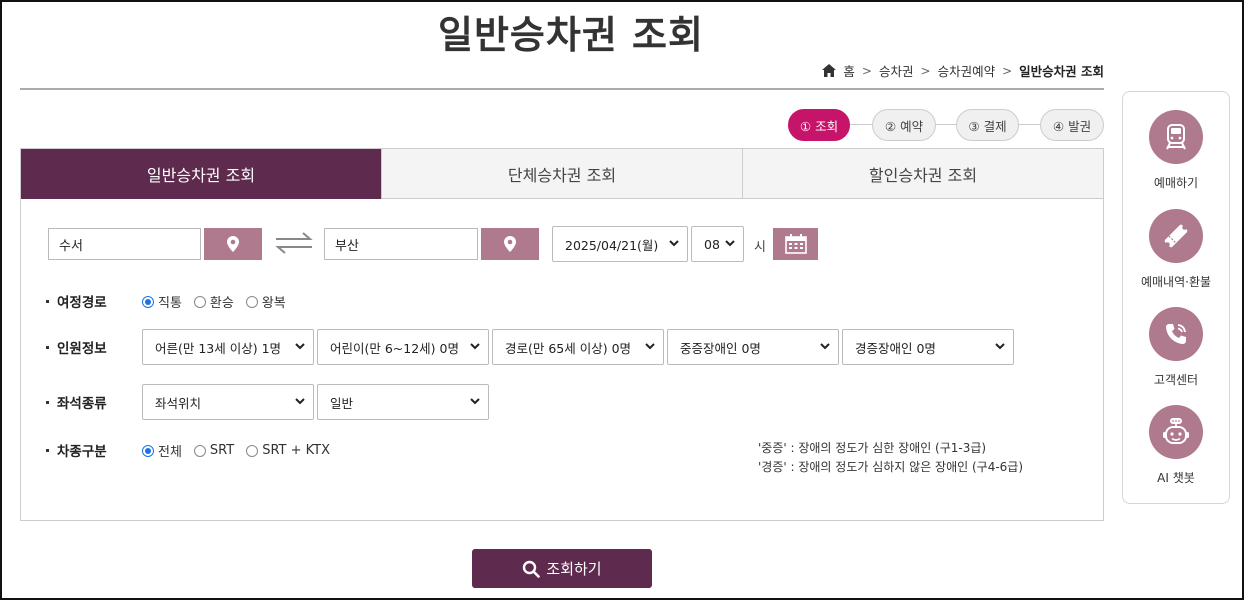  What do you see at coordinates (561, 174) in the screenshot?
I see `tab-group: 단체승차권 조회` at bounding box center [561, 174].